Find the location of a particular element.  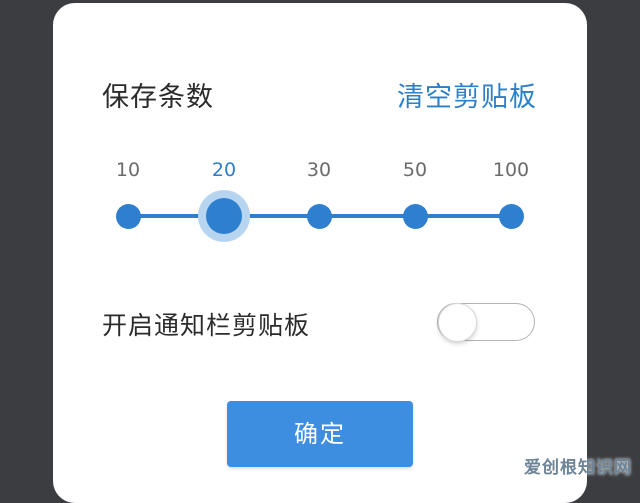

slider-thumb is located at coordinates (224, 216).